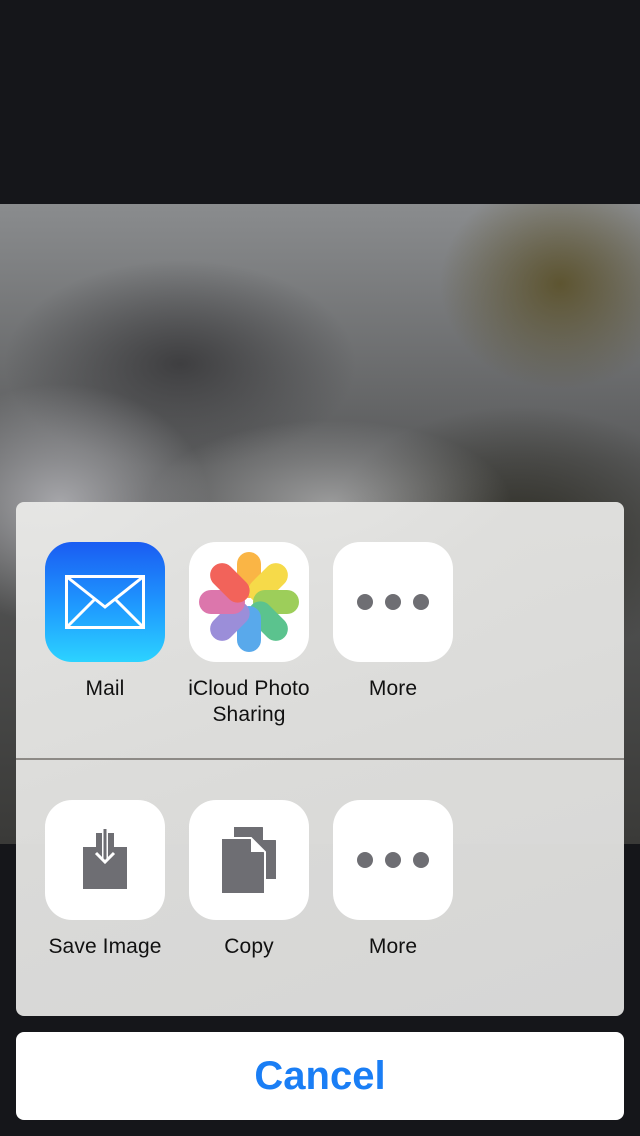 The width and height of the screenshot is (640, 1136). I want to click on action-more-label: More, so click(393, 946).